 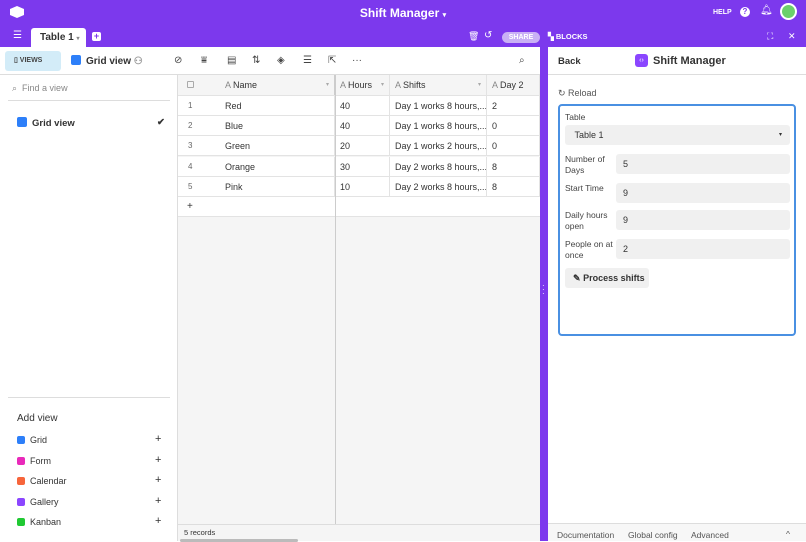 I want to click on view-type-label: Calendar, so click(x=48, y=481).